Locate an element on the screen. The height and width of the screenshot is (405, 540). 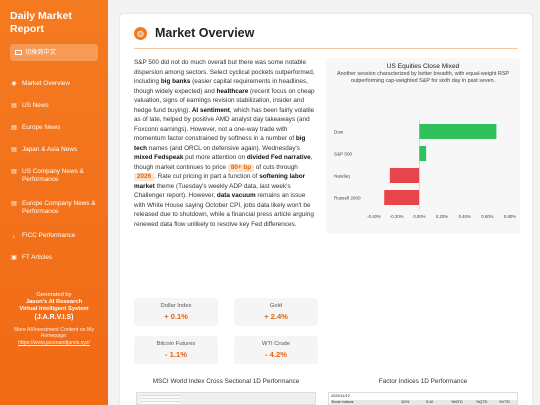
x-tick-label: 0.20% is located at coordinates (442, 216).